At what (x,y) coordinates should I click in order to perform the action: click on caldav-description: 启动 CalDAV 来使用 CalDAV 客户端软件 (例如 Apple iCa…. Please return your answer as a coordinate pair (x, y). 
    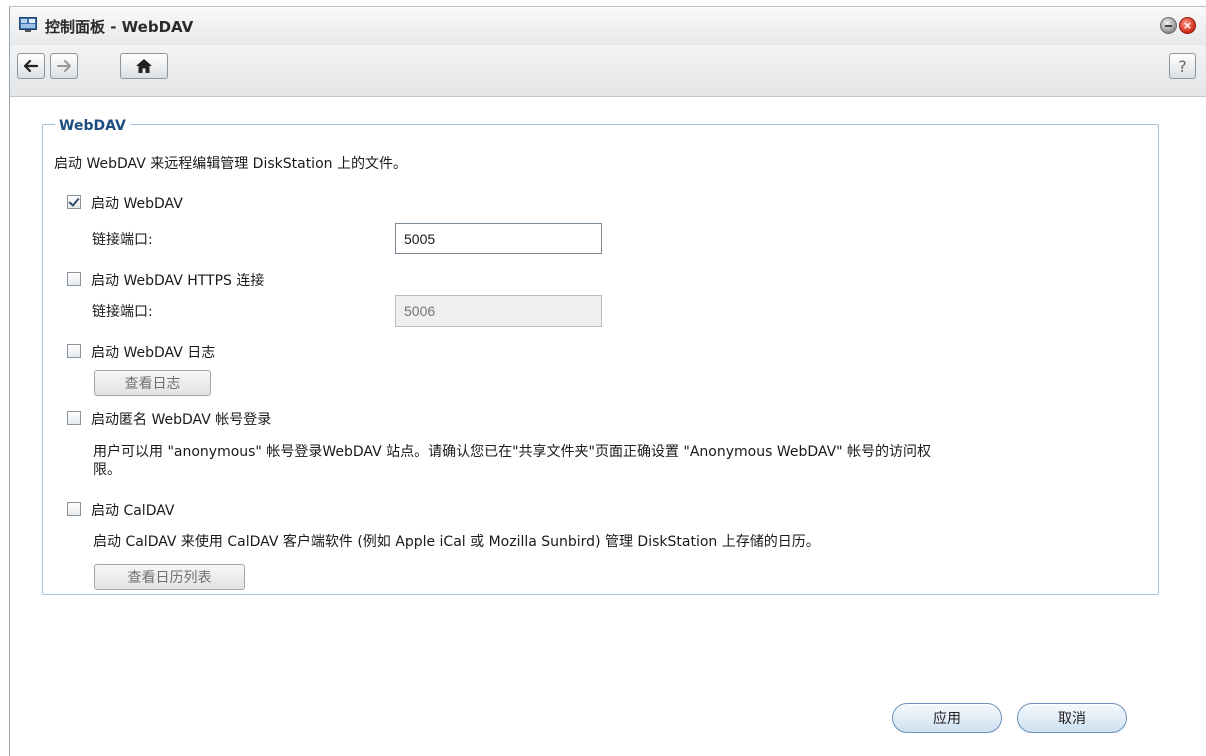
    Looking at the image, I should click on (456, 542).